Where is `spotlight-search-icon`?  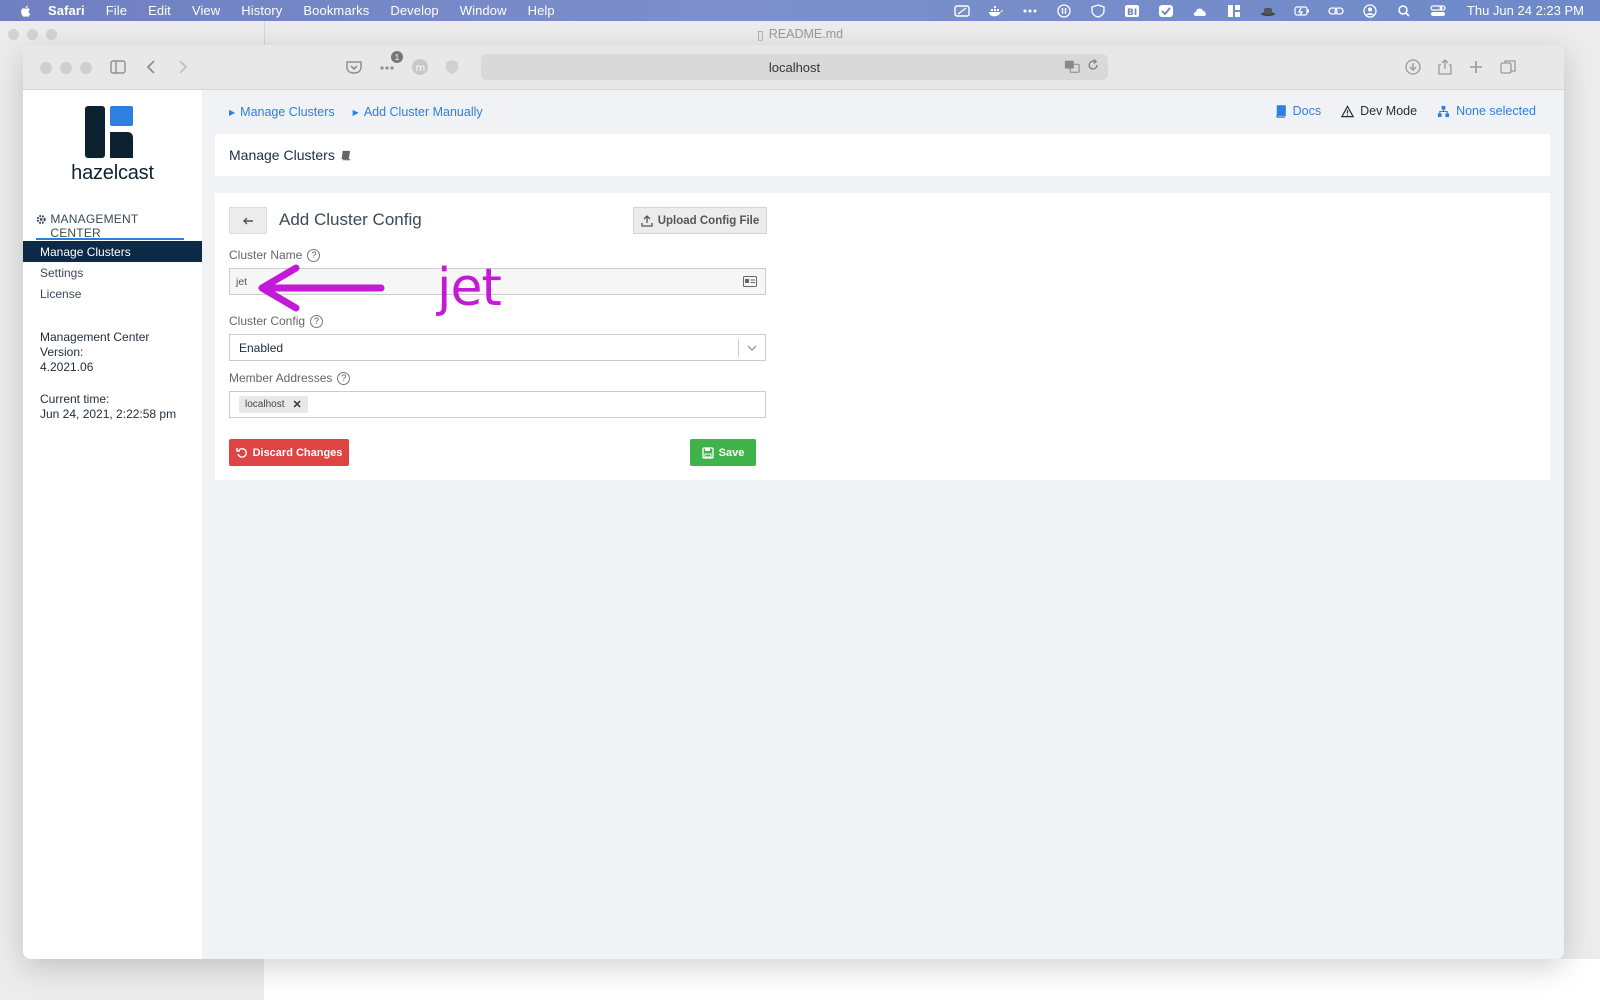 spotlight-search-icon is located at coordinates (1404, 11).